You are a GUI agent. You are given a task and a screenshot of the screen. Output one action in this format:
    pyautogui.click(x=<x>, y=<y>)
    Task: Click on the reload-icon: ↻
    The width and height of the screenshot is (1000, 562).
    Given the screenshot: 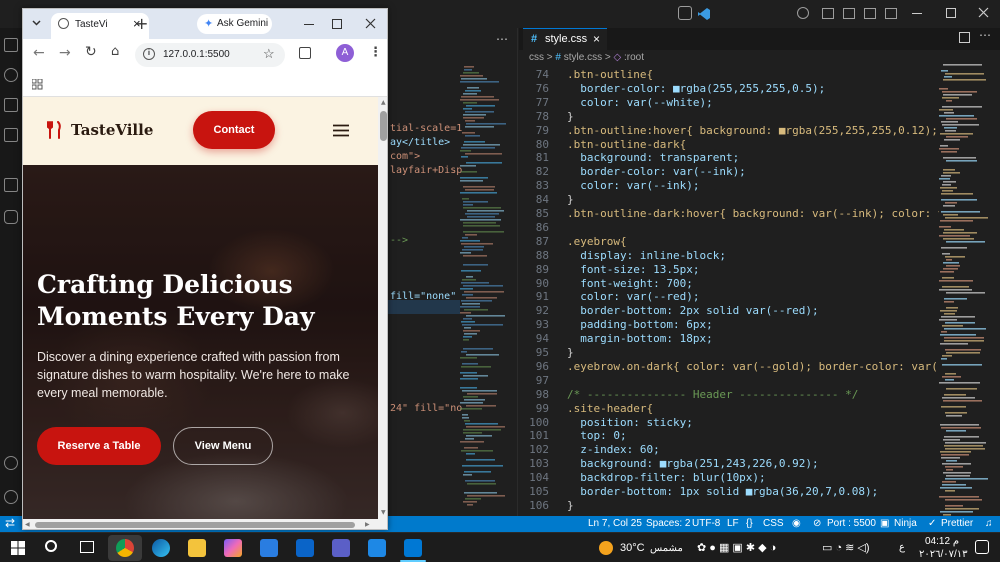 What is the action you would take?
    pyautogui.click(x=91, y=52)
    